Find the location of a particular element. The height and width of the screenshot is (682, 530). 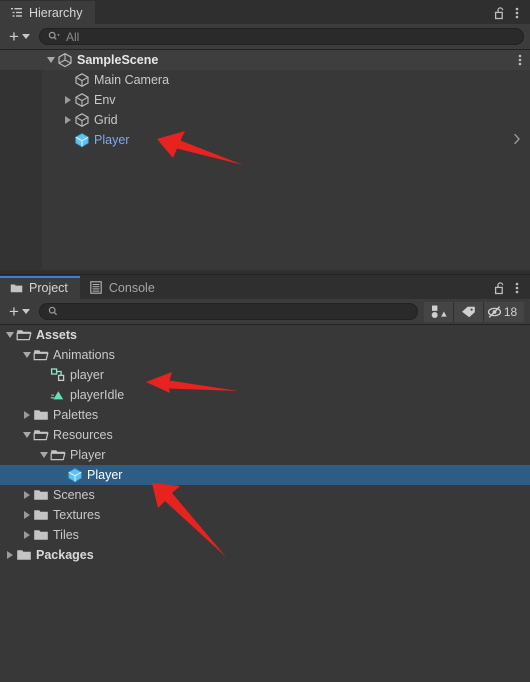

tree-row: playerIdle is located at coordinates (265, 395).